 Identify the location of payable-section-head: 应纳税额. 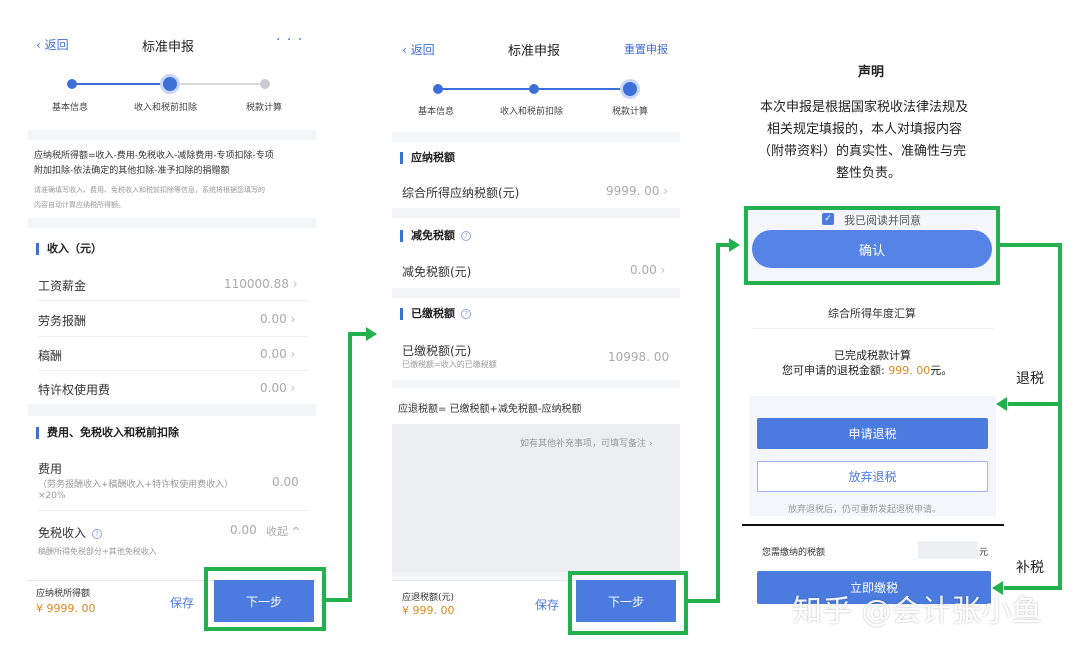
(427, 158).